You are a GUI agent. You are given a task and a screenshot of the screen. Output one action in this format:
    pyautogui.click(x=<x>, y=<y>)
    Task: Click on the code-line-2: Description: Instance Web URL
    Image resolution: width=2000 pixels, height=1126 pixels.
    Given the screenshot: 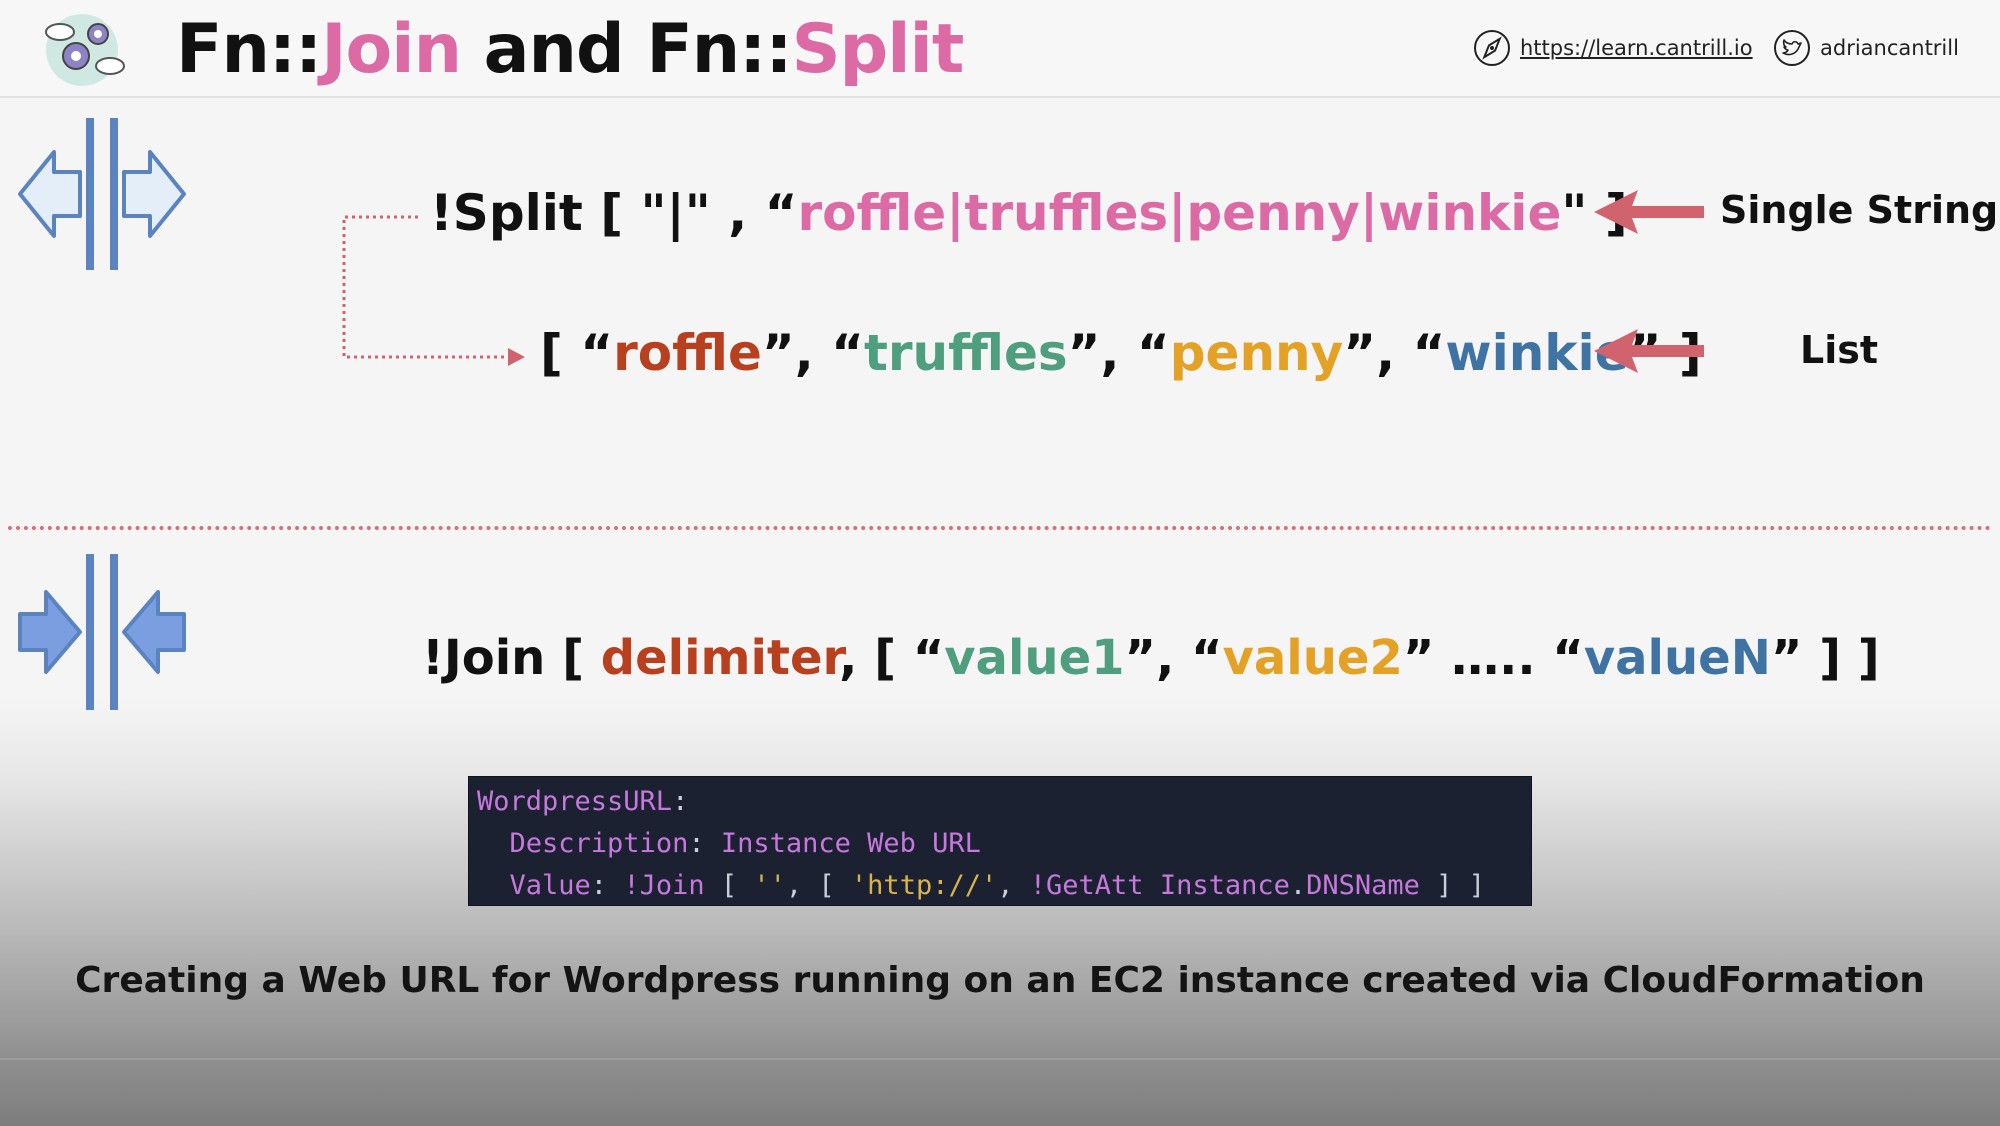 What is the action you would take?
    pyautogui.click(x=745, y=843)
    